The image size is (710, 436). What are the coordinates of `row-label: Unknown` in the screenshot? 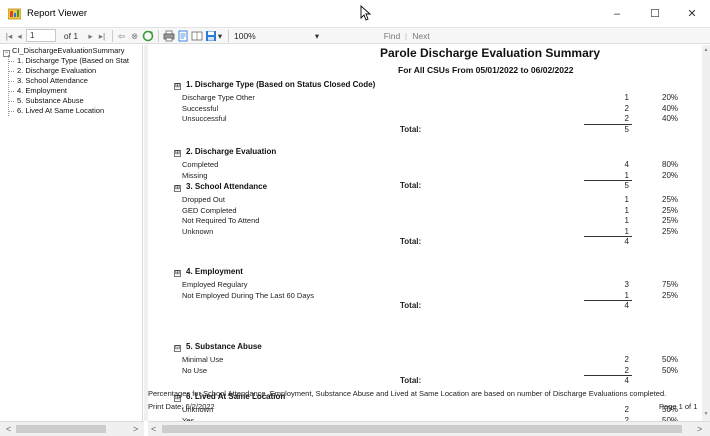 It's located at (198, 231).